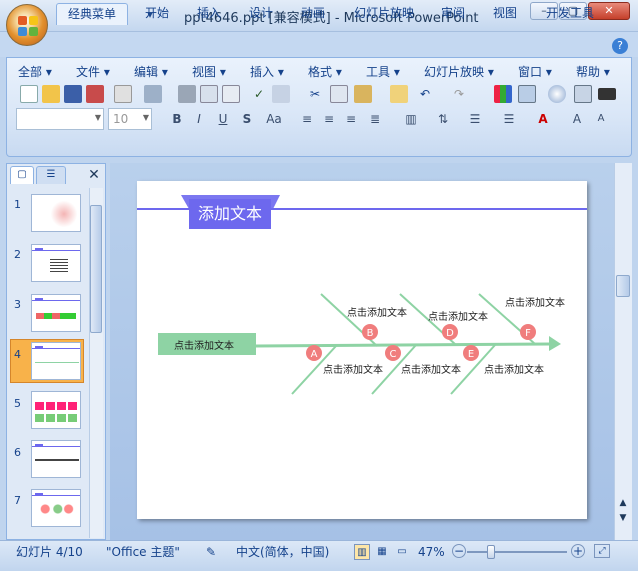  Describe the element at coordinates (514, 369) in the screenshot. I see `branch-label-e: 点击添加文本` at that location.